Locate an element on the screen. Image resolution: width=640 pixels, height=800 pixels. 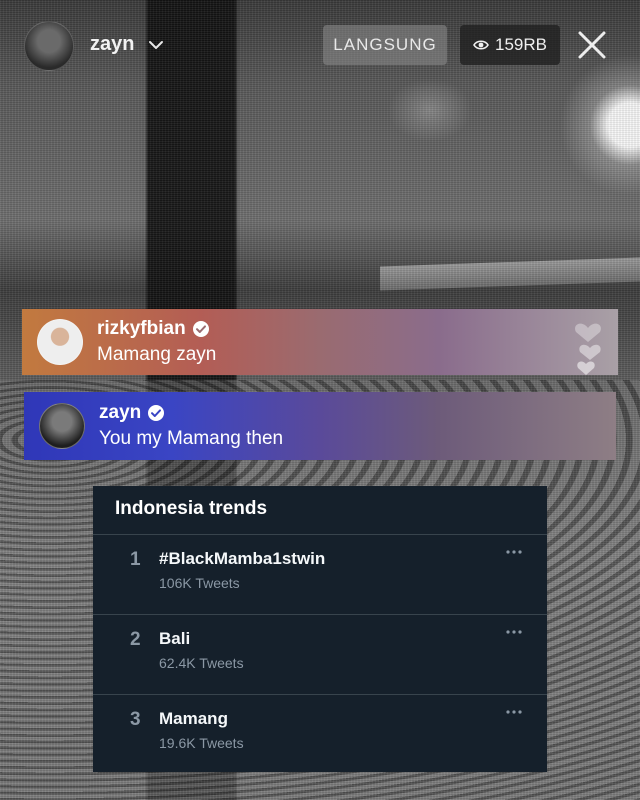
trends-title: Indonesia trends is located at coordinates (320, 510).